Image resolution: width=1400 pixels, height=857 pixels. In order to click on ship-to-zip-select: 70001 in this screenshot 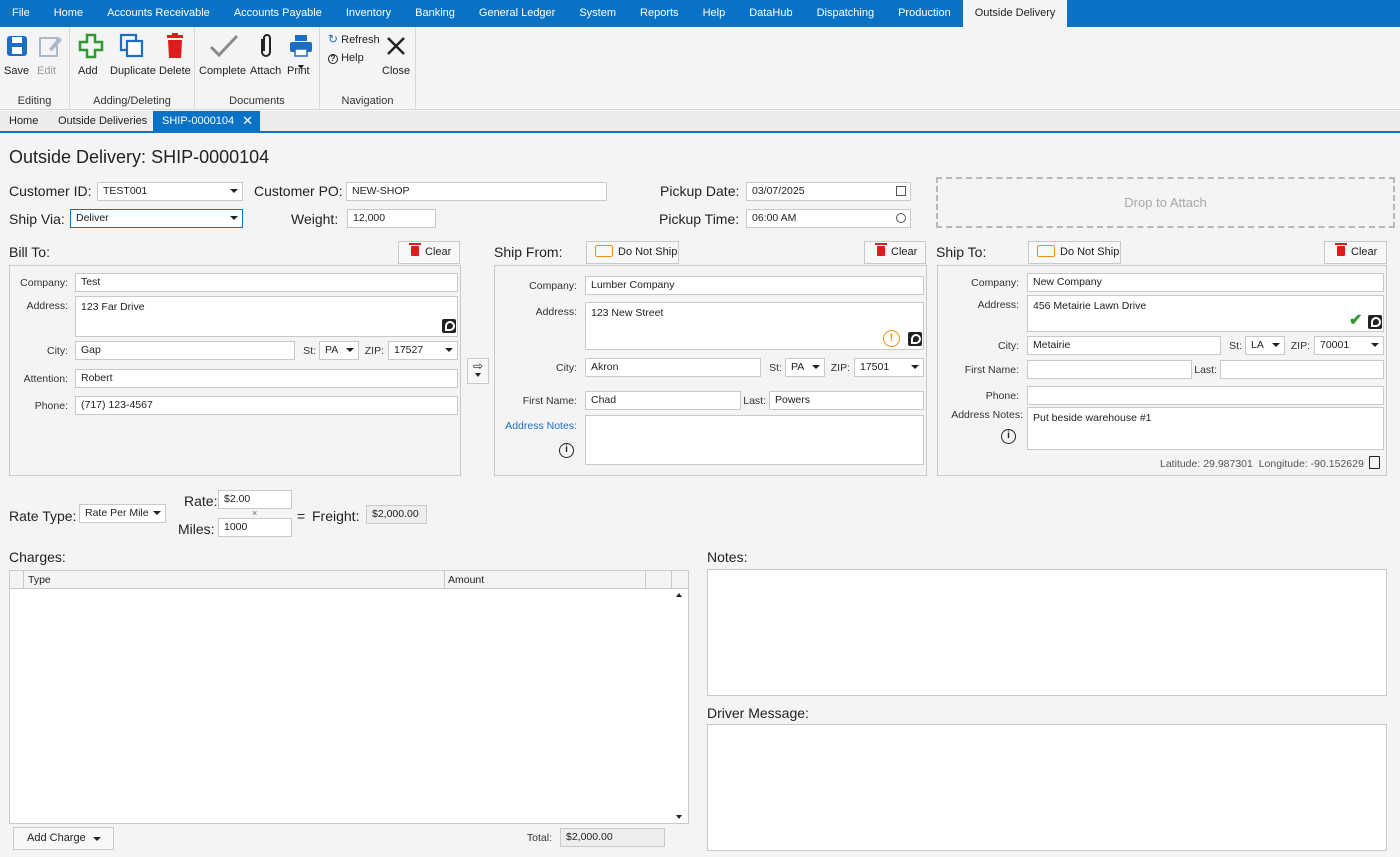, I will do `click(1349, 345)`.